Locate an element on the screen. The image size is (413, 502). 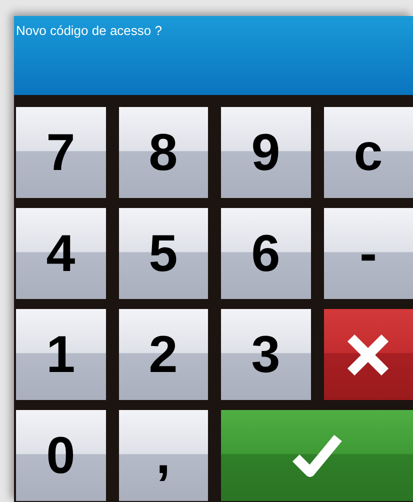
keypad-key: 8 is located at coordinates (163, 152).